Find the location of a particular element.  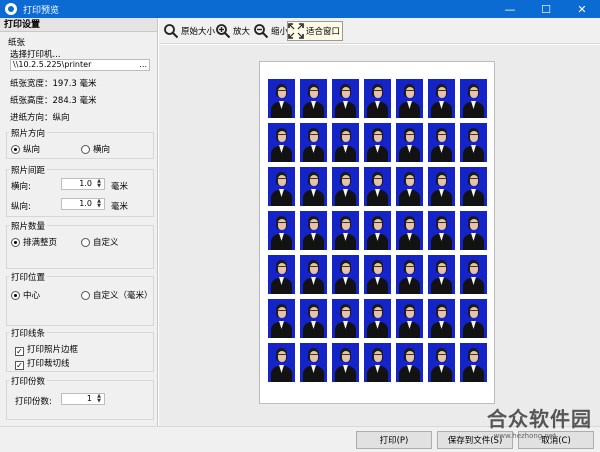

zoom-out-button: 缩小 is located at coordinates (270, 31).